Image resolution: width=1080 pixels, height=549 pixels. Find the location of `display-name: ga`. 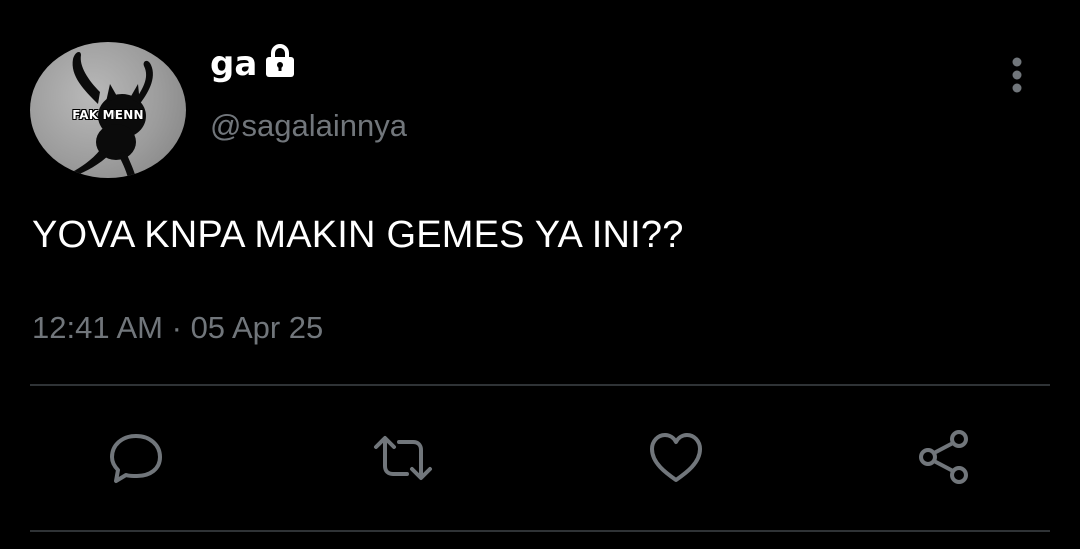

display-name: ga is located at coordinates (233, 64).